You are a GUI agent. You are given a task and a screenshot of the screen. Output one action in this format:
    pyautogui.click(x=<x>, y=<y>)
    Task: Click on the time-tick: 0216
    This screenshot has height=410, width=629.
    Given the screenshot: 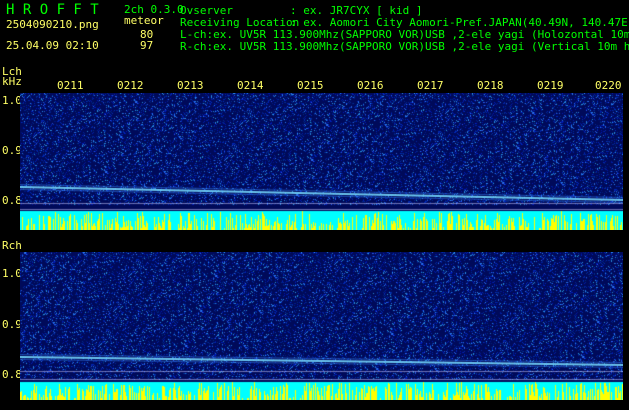 What is the action you would take?
    pyautogui.click(x=370, y=85)
    